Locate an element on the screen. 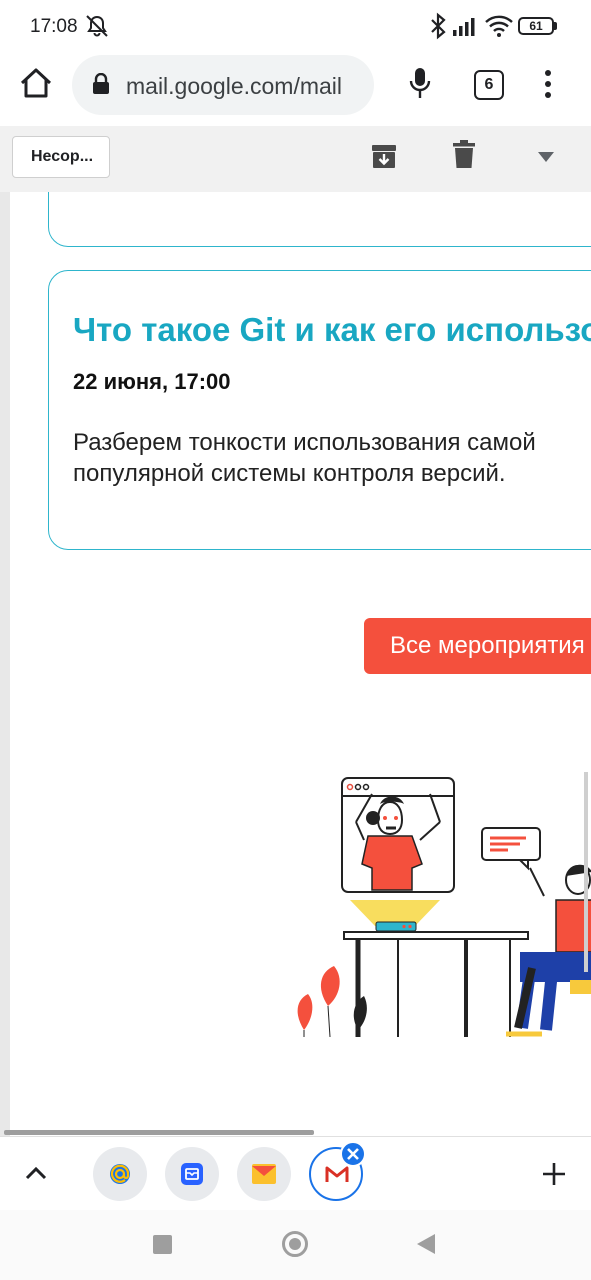 Image resolution: width=591 pixels, height=1280 pixels. url-text: mail.google.com/mail is located at coordinates (234, 86).